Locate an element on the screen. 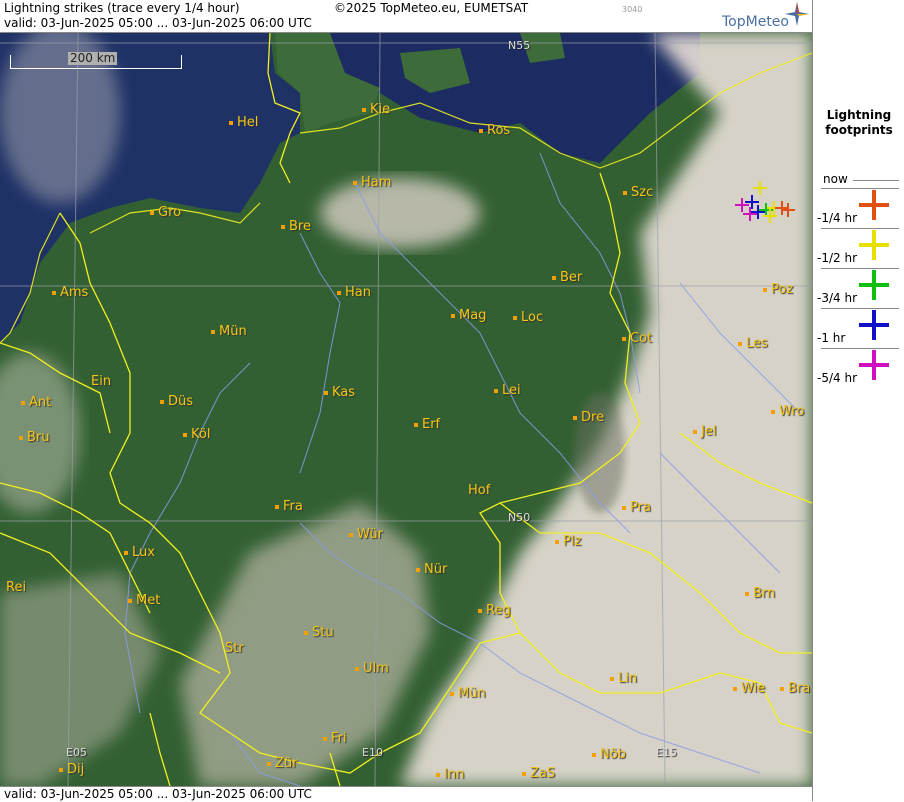 The image size is (904, 802). cross-blue-icon is located at coordinates (874, 325).